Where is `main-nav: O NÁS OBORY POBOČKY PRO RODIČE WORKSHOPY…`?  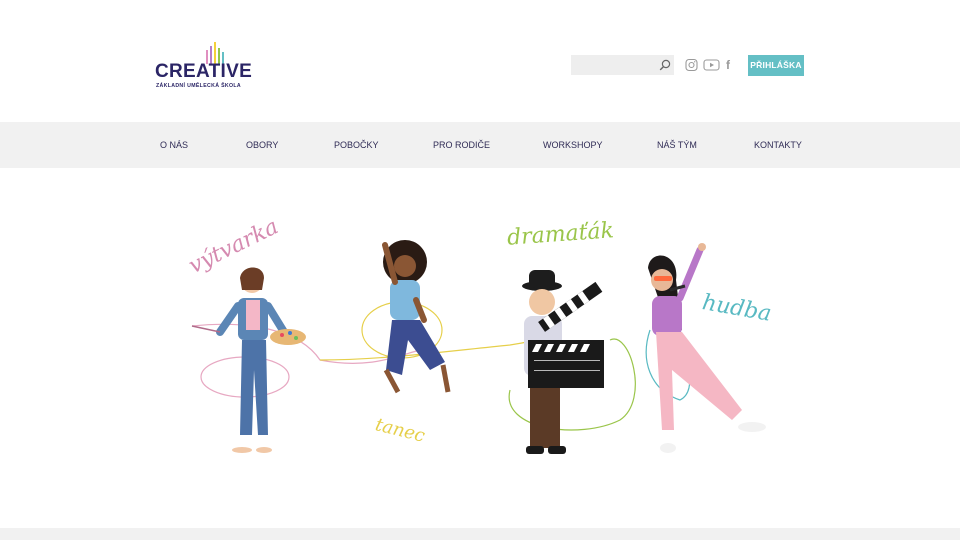
main-nav: O NÁS OBORY POBOČKY PRO RODIČE WORKSHOPY… is located at coordinates (480, 145).